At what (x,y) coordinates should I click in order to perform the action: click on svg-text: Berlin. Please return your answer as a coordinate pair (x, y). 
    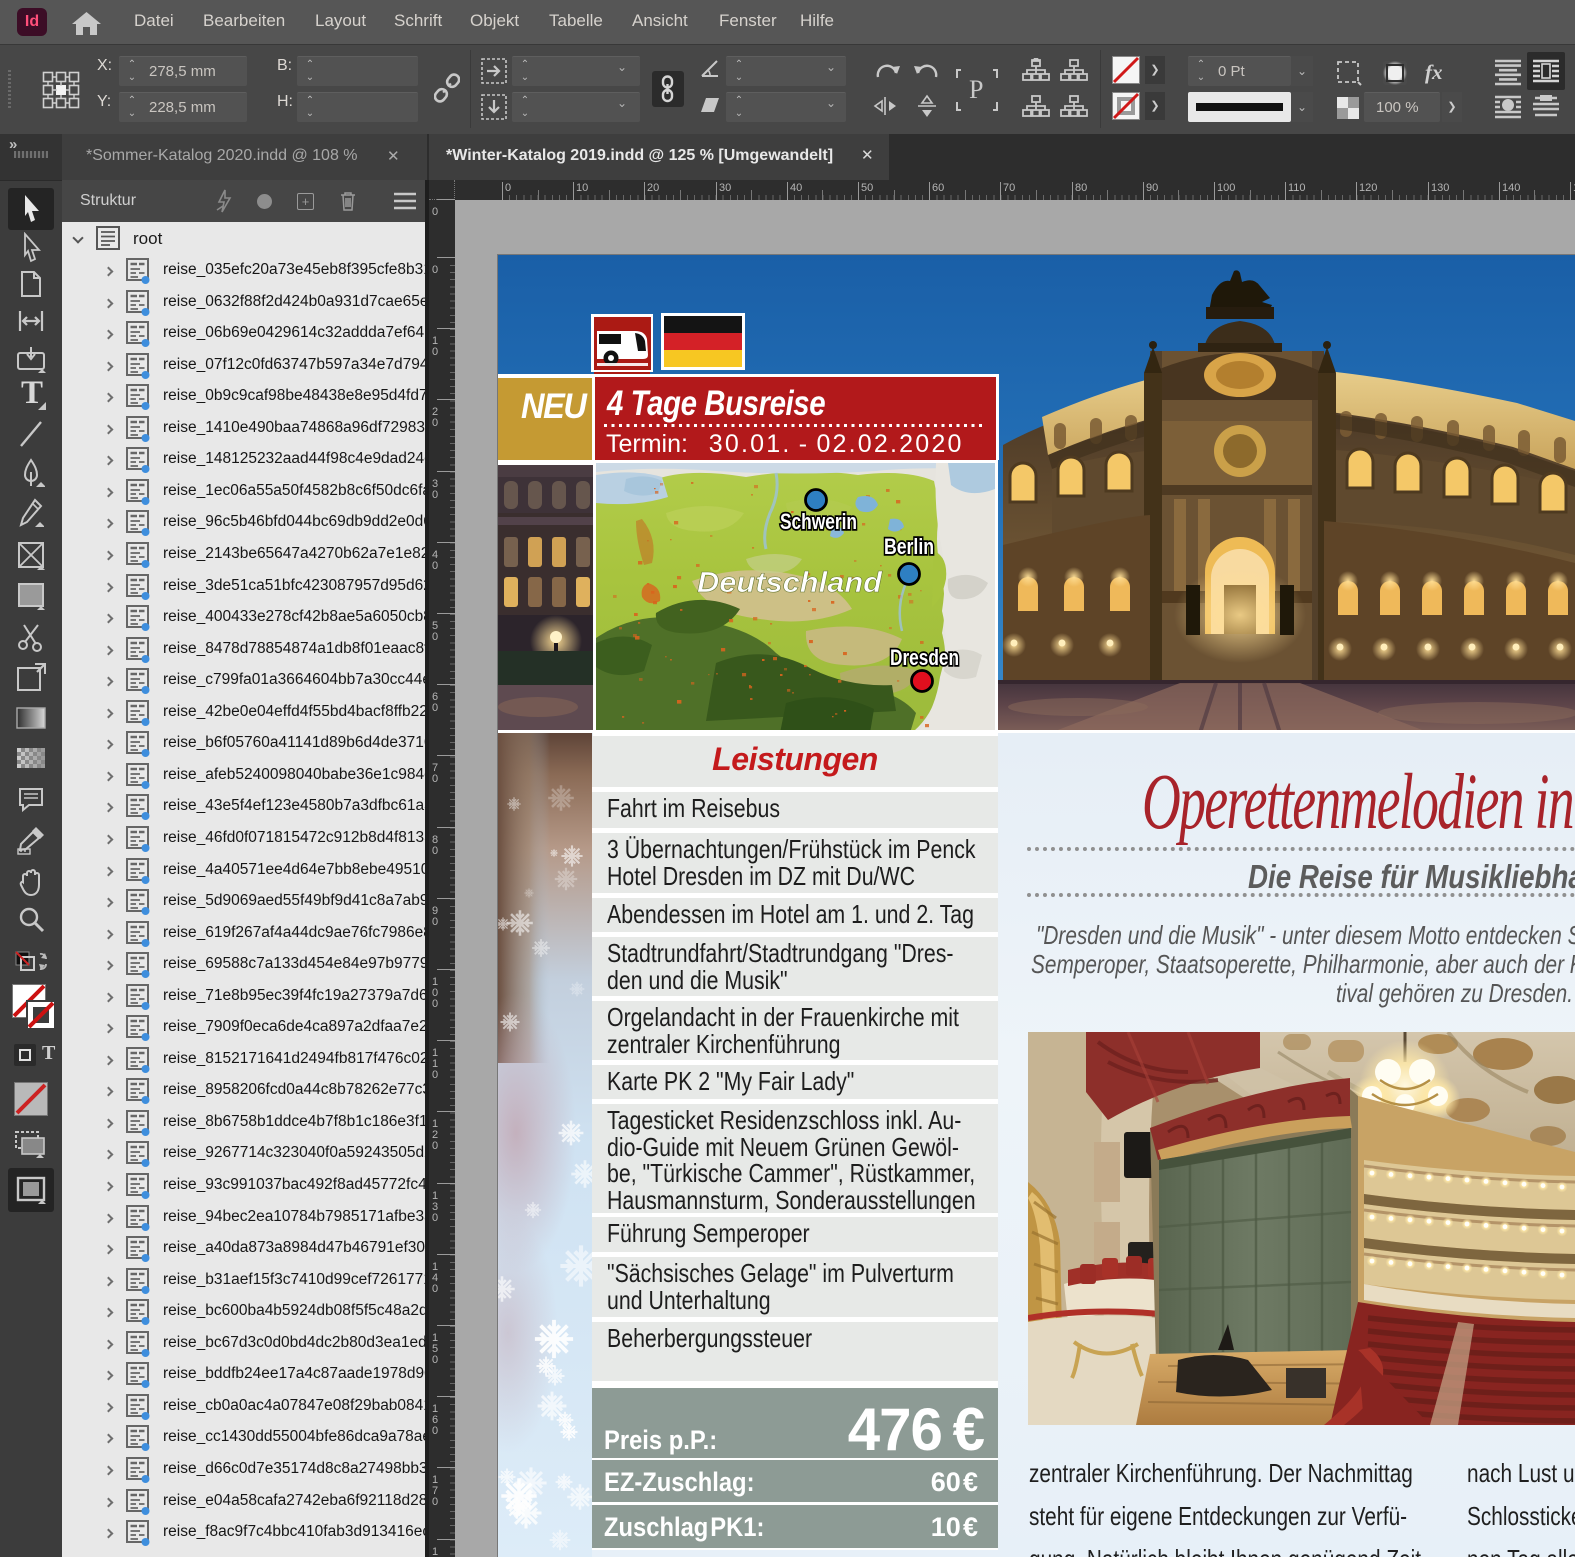
    Looking at the image, I should click on (909, 546).